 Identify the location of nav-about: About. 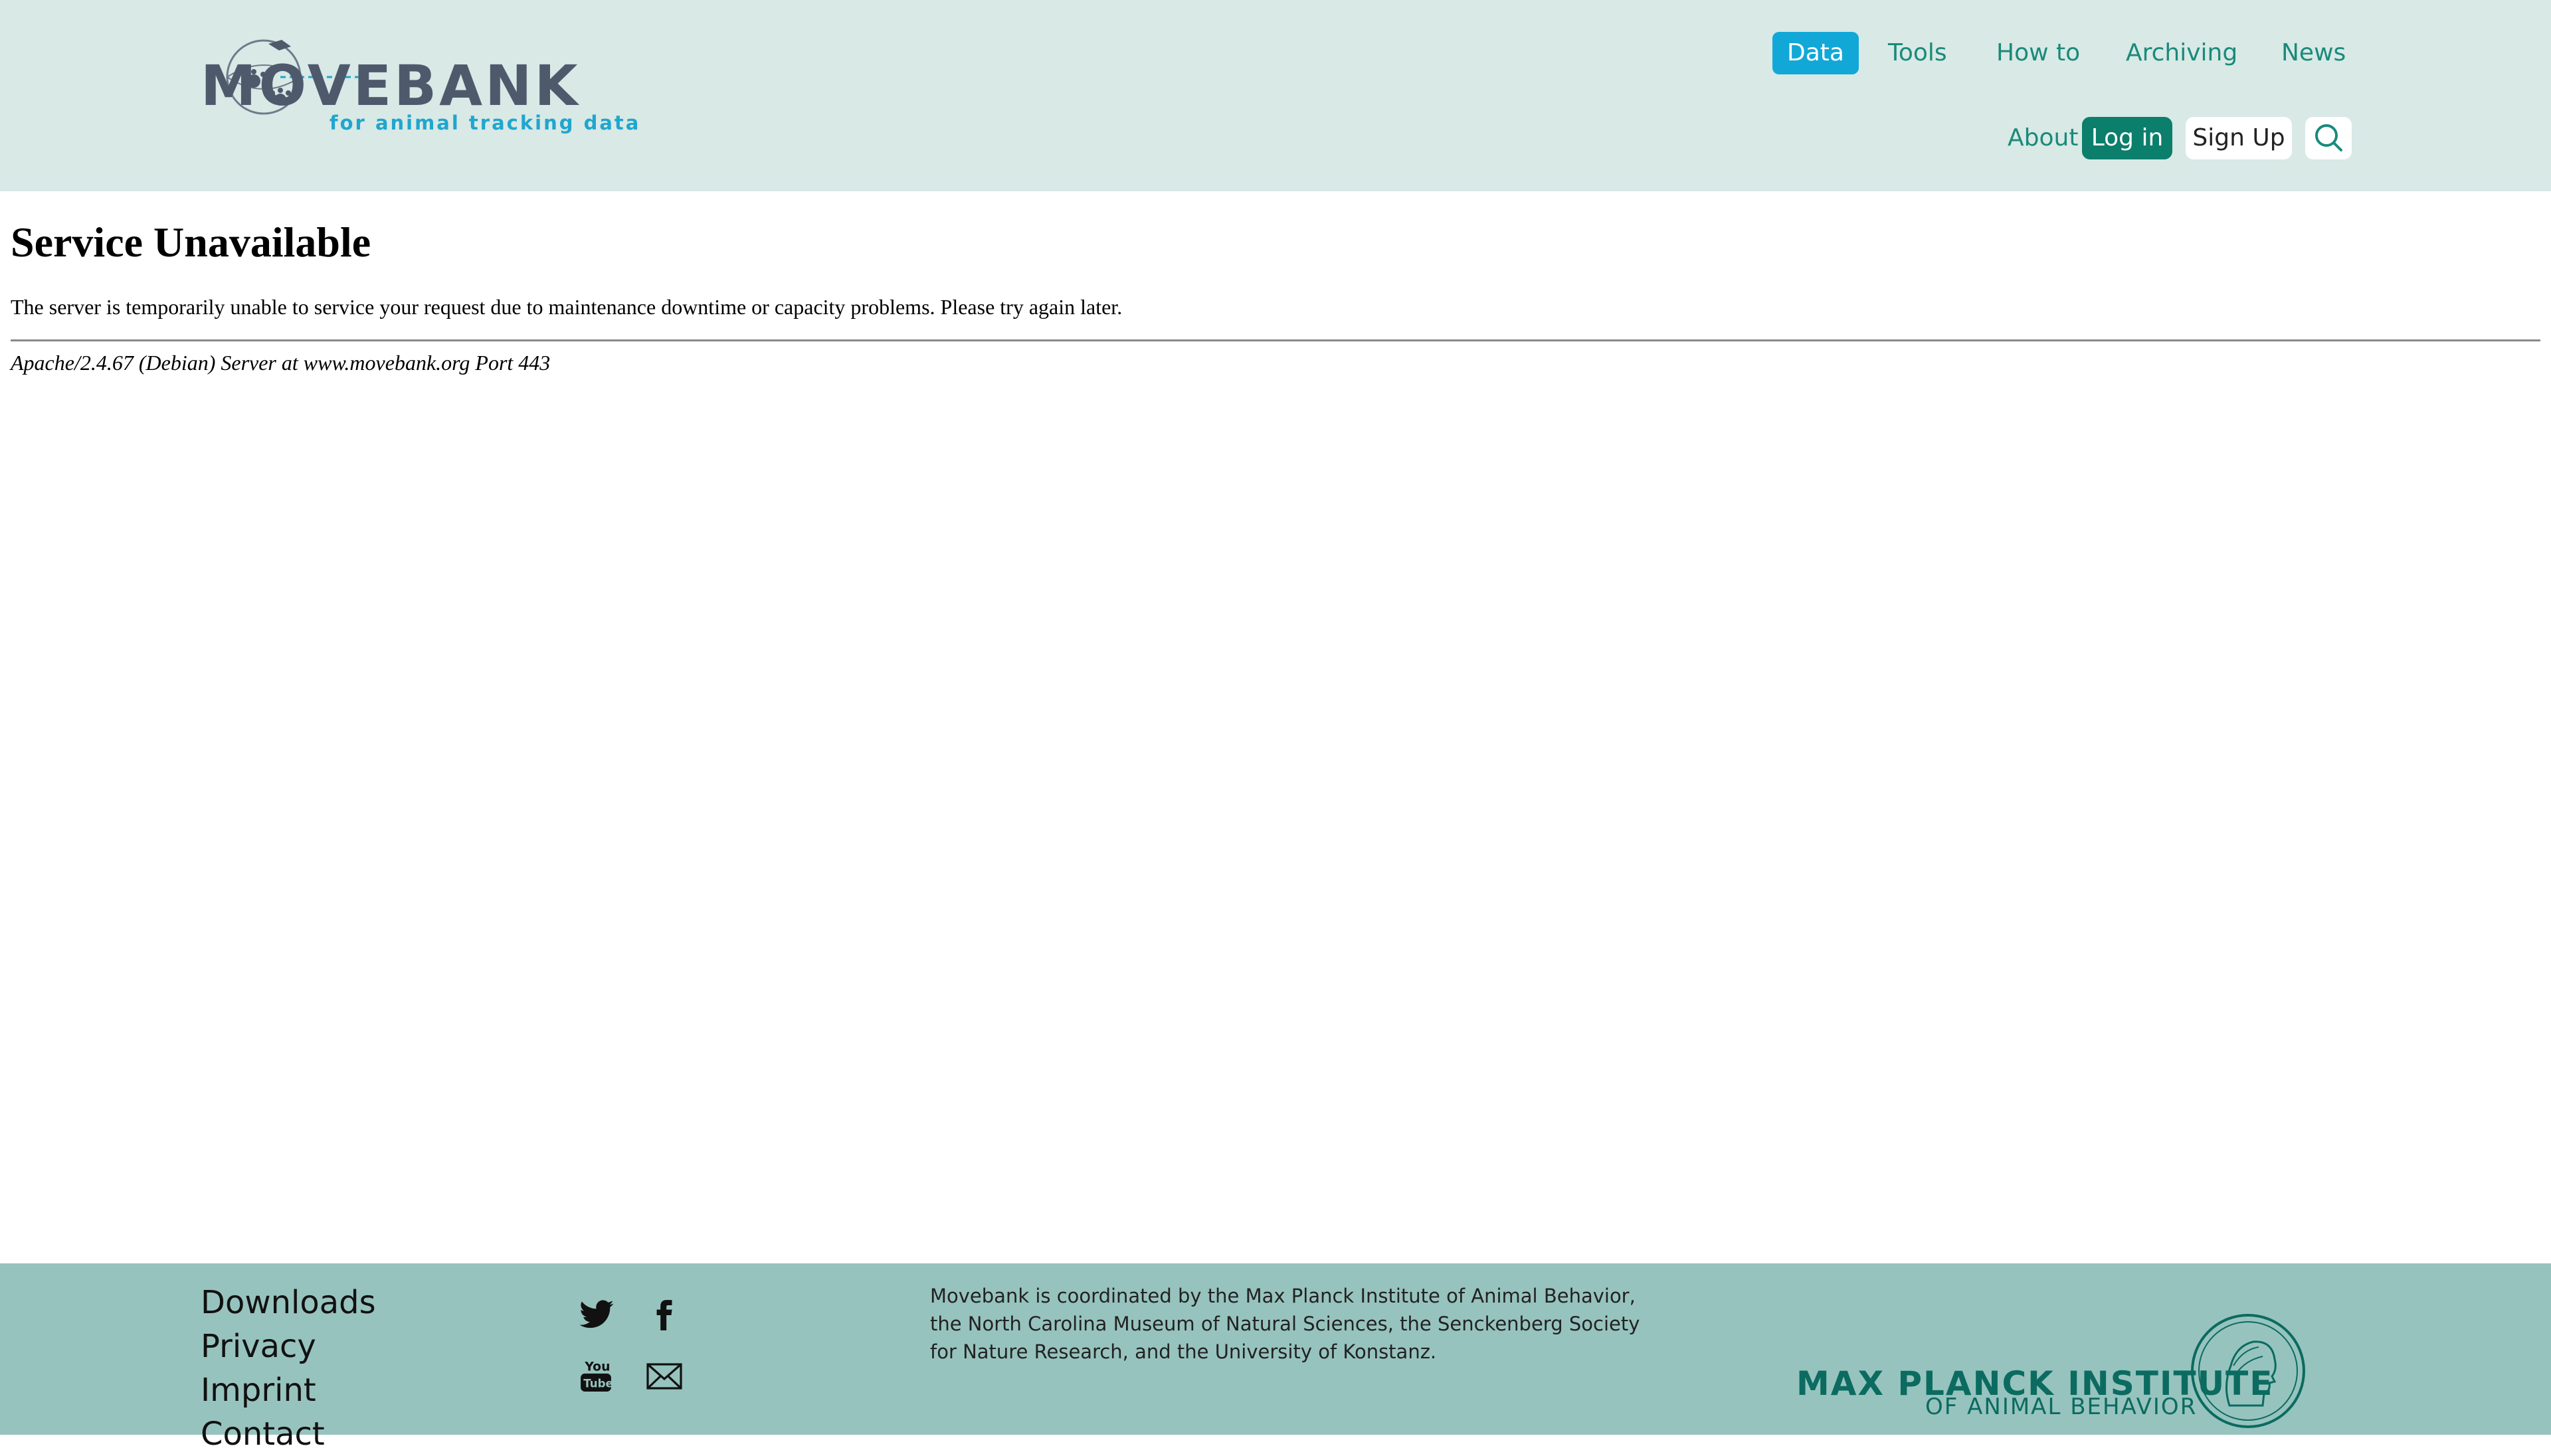
(2043, 138).